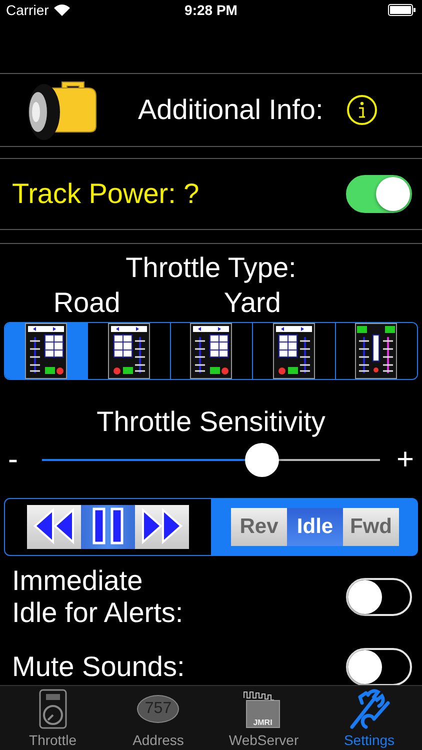 The height and width of the screenshot is (750, 422). I want to click on tab: Settings, so click(369, 718).